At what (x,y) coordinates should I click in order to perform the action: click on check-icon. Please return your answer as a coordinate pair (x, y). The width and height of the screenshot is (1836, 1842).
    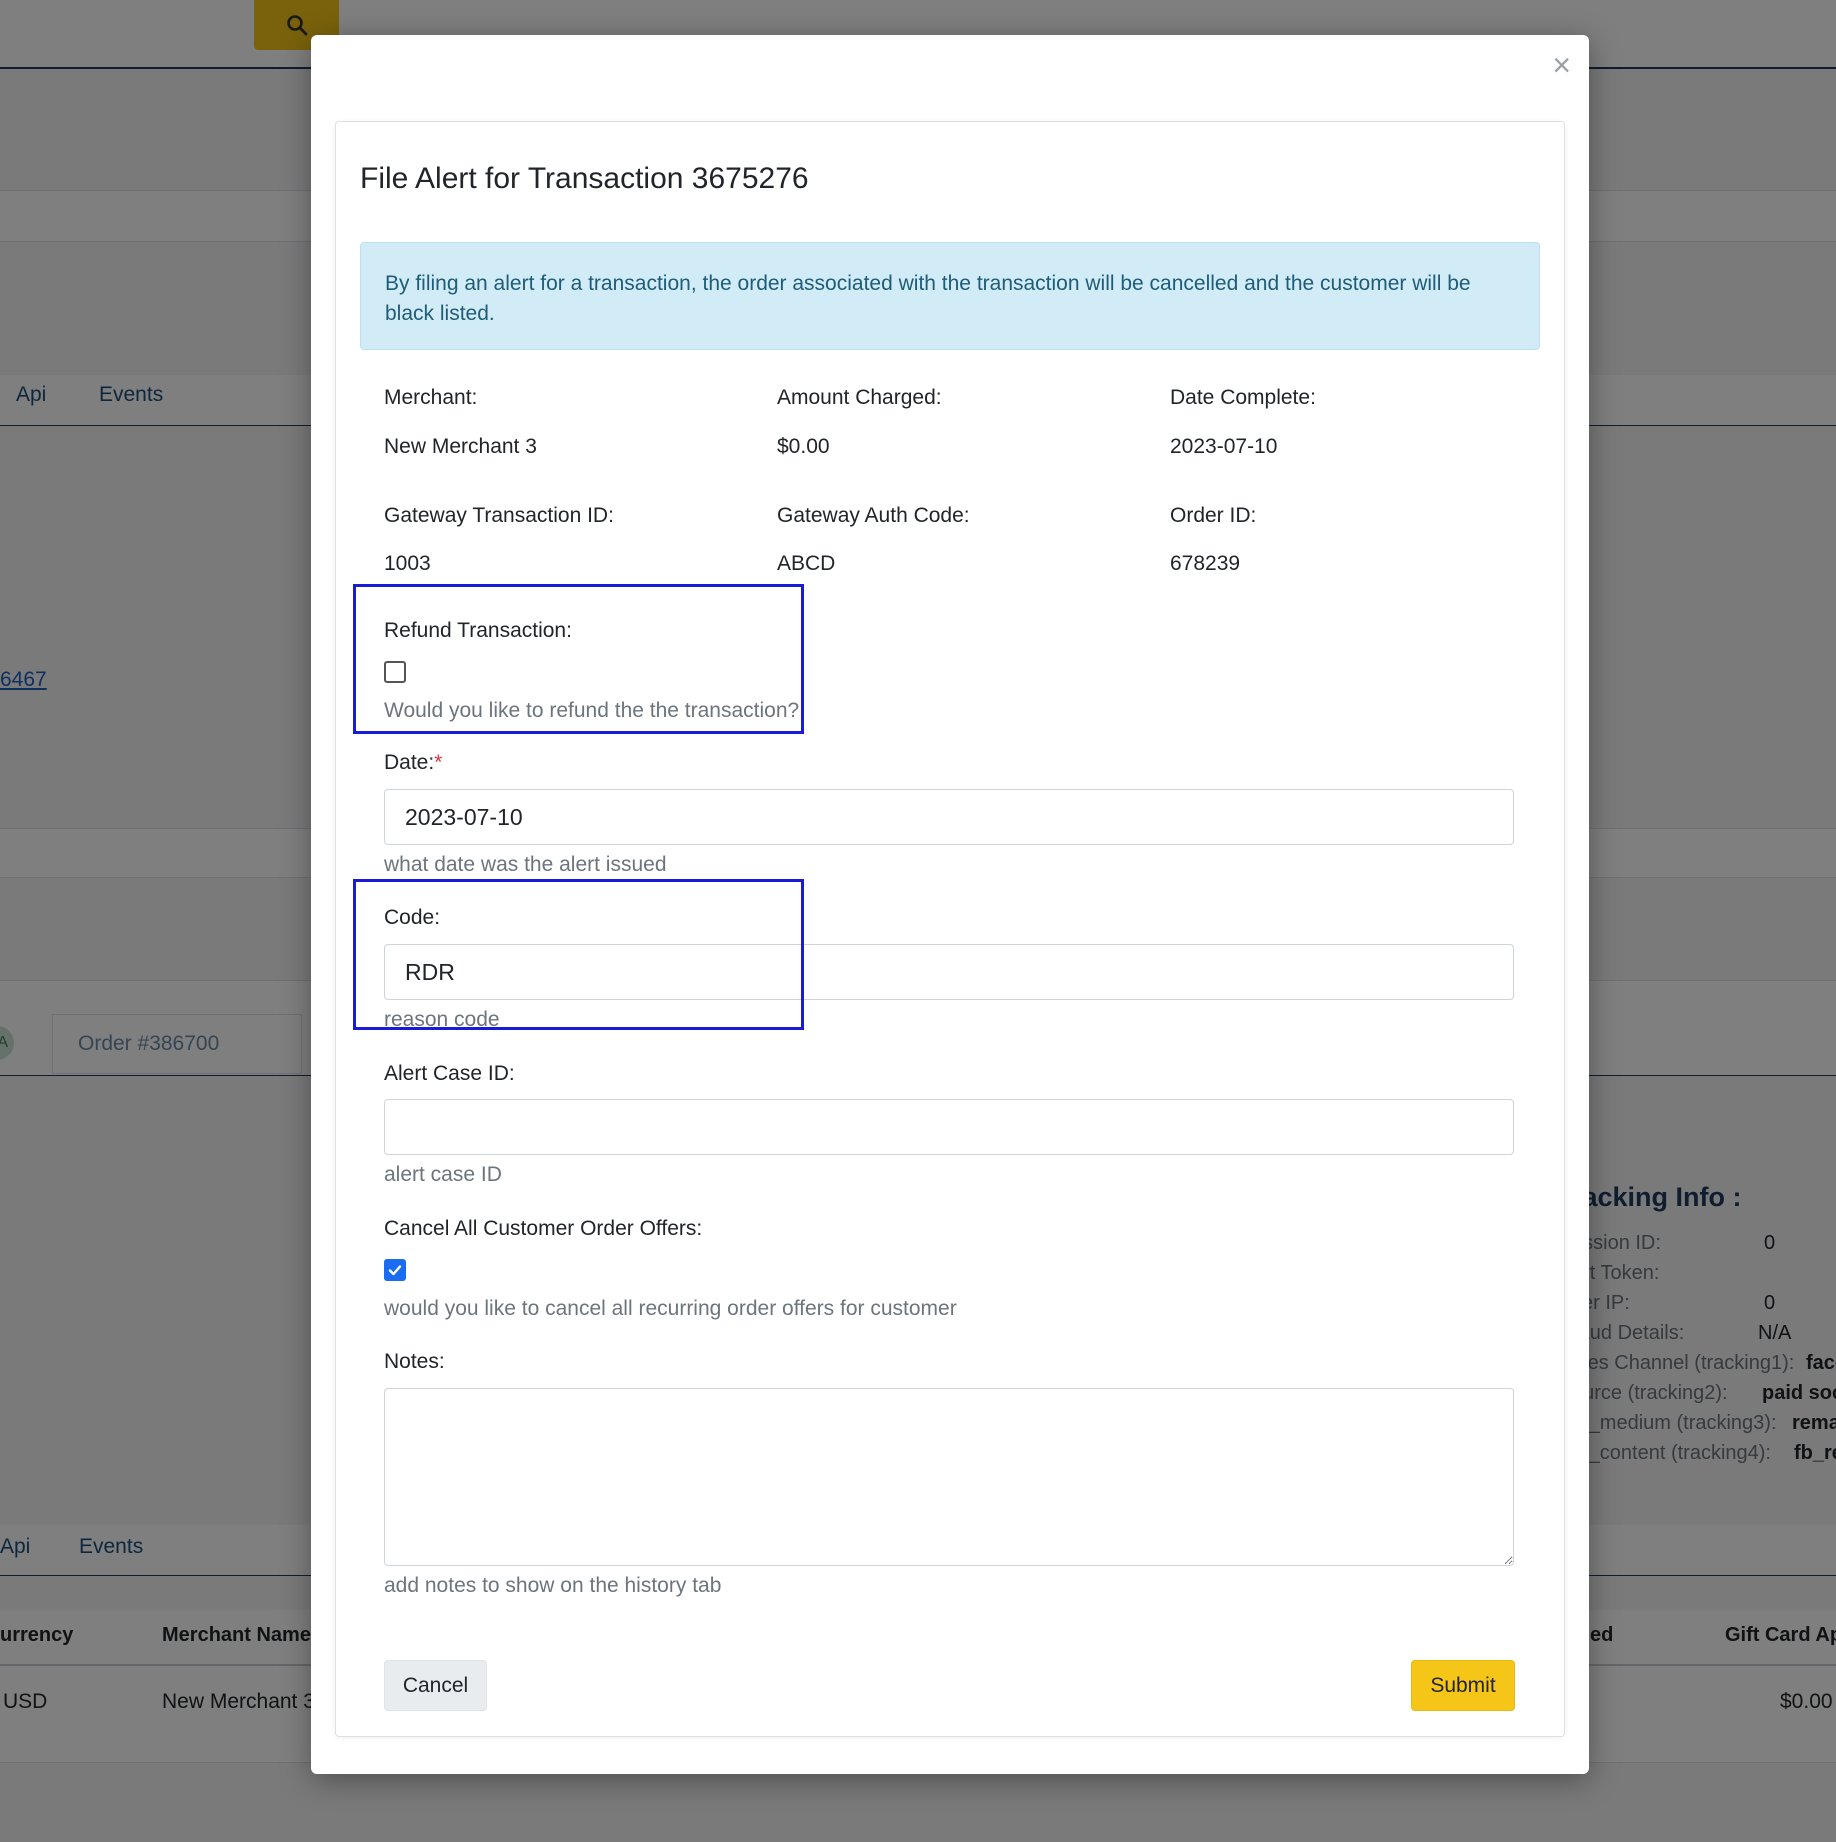
    Looking at the image, I should click on (395, 1270).